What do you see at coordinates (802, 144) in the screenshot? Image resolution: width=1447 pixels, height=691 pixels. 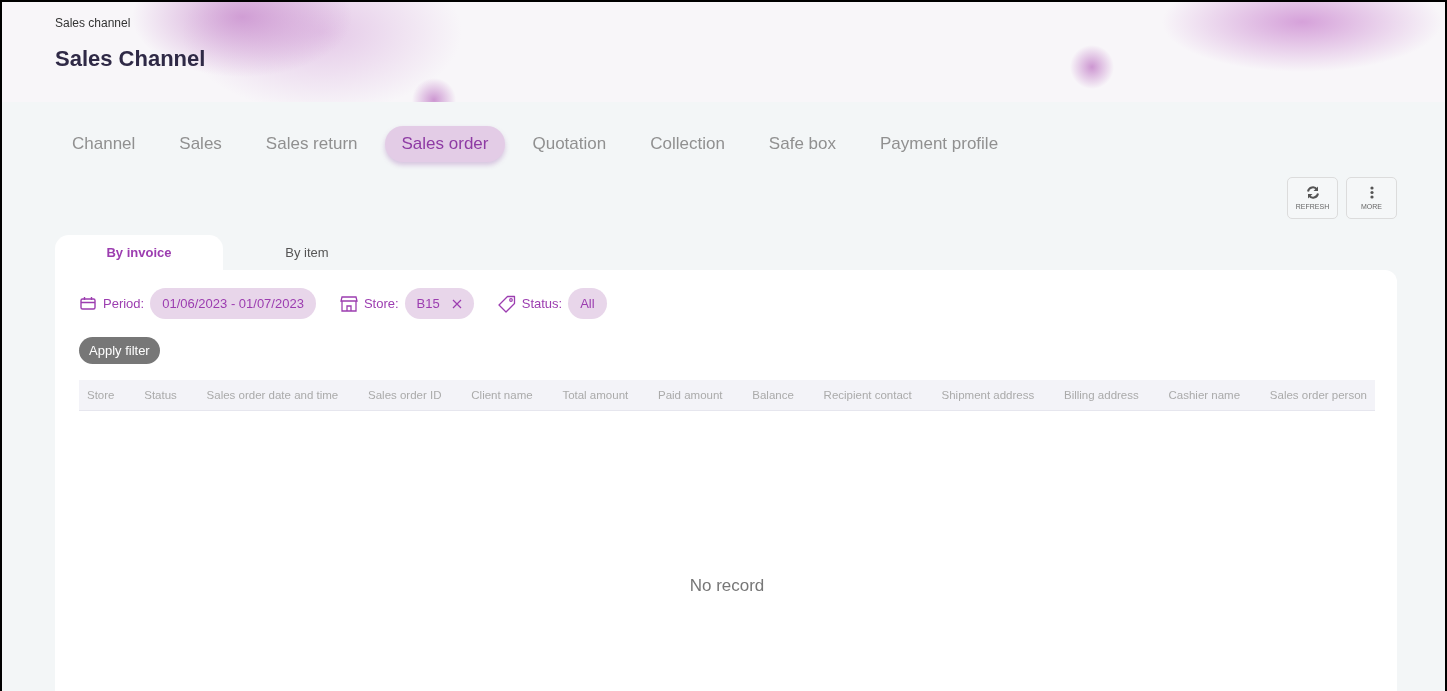 I see `tab: Safe box` at bounding box center [802, 144].